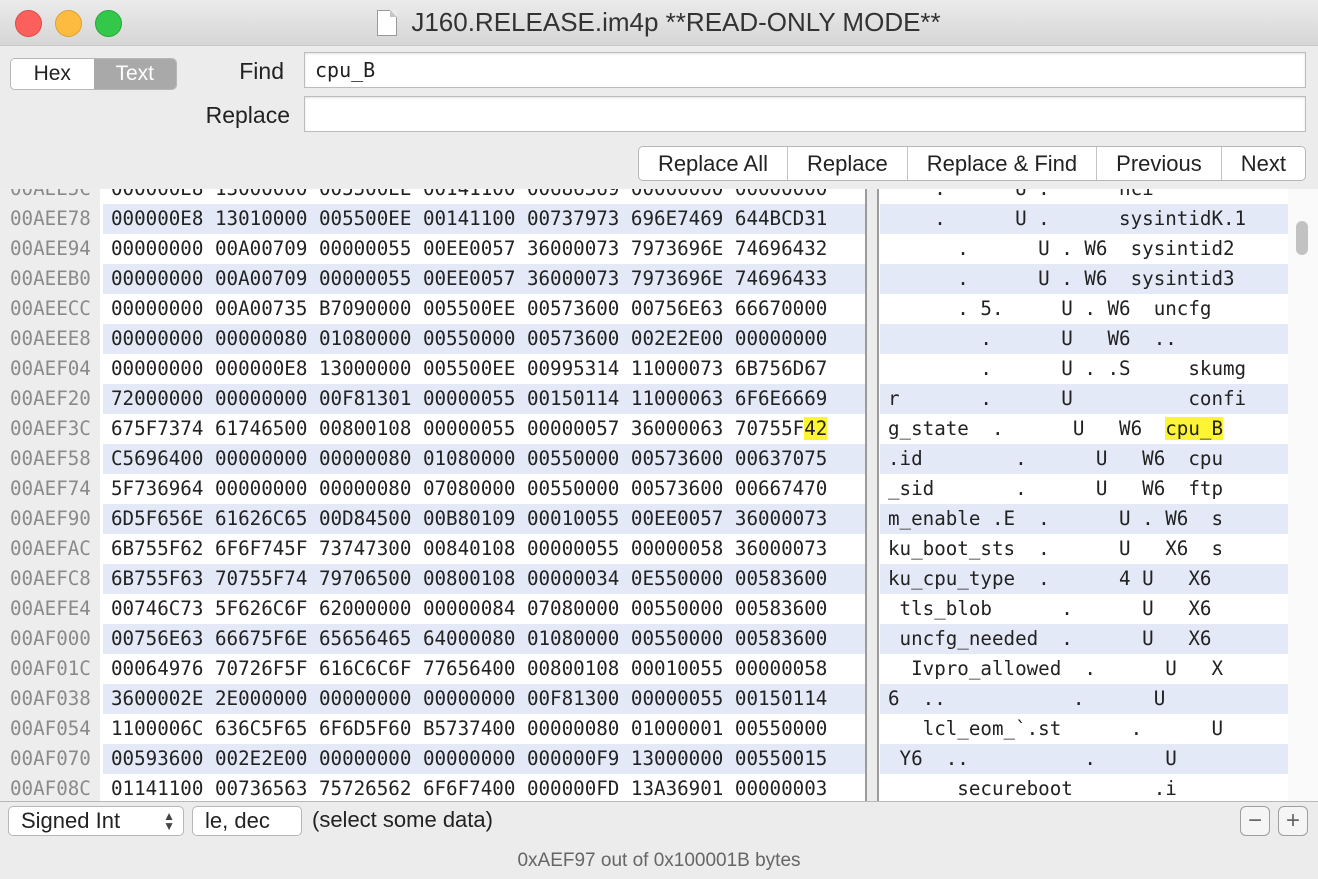 This screenshot has width=1318, height=879. Describe the element at coordinates (261, 758) in the screenshot. I see `hex-word: 002E2E00` at that location.